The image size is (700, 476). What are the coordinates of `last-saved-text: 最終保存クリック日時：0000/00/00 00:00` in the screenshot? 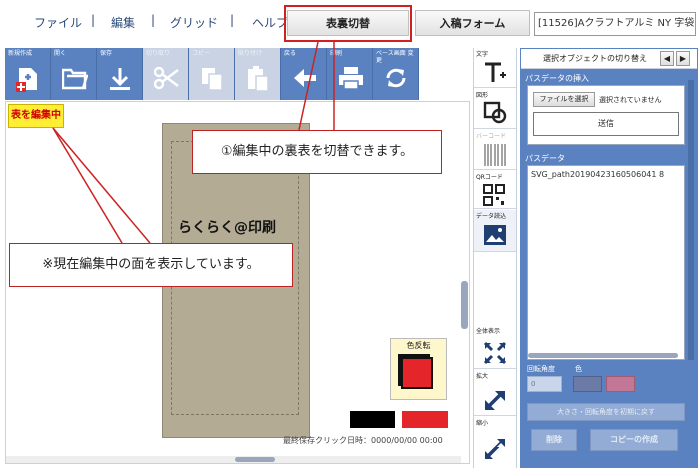 It's located at (363, 440).